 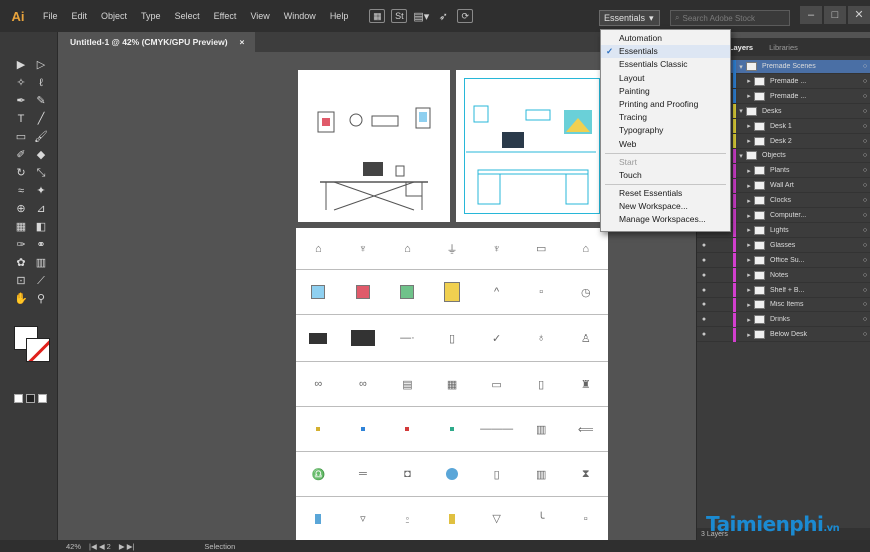 What do you see at coordinates (665, 144) in the screenshot?
I see `workspace-menu-item: Web` at bounding box center [665, 144].